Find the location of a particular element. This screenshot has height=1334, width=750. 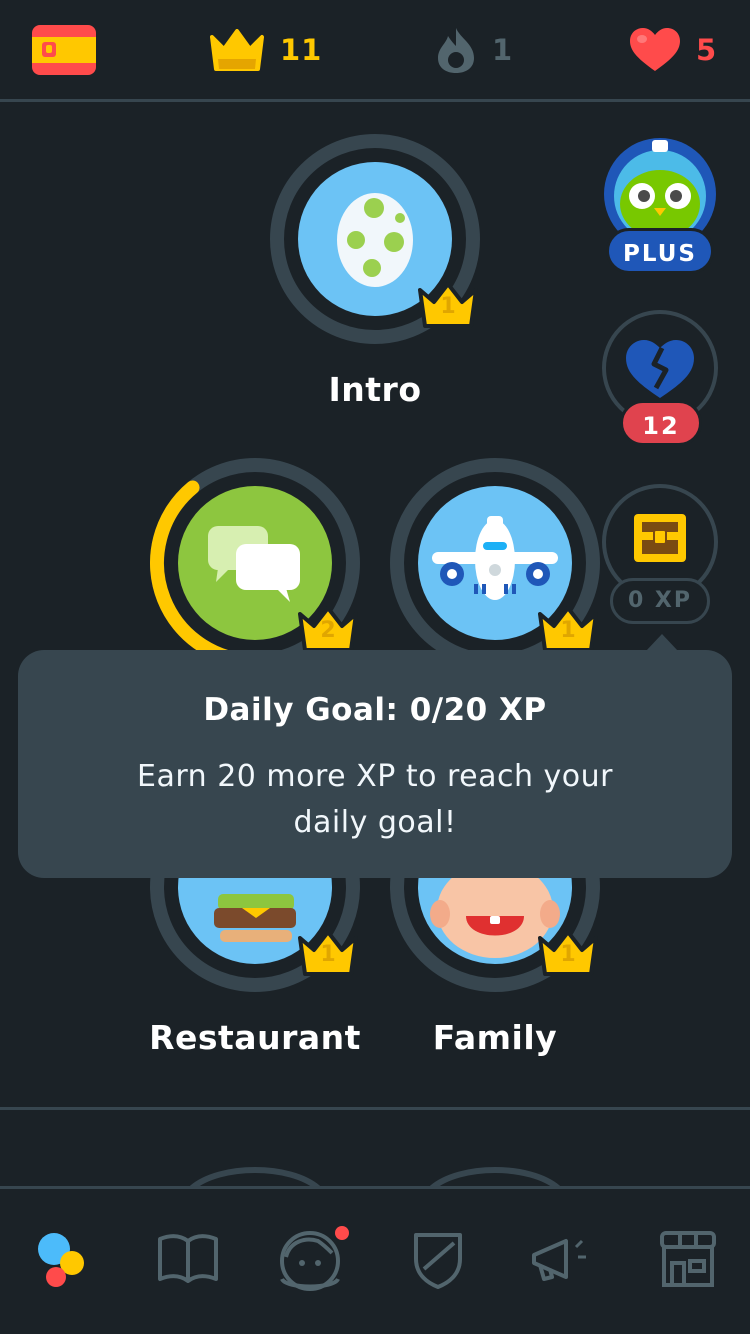

nav-shop is located at coordinates (688, 1259).